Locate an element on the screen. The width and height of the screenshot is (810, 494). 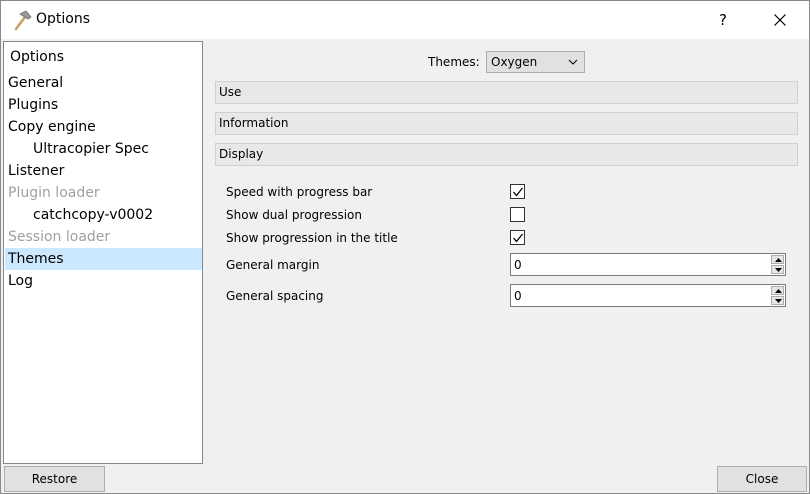
window-close-button is located at coordinates (780, 20).